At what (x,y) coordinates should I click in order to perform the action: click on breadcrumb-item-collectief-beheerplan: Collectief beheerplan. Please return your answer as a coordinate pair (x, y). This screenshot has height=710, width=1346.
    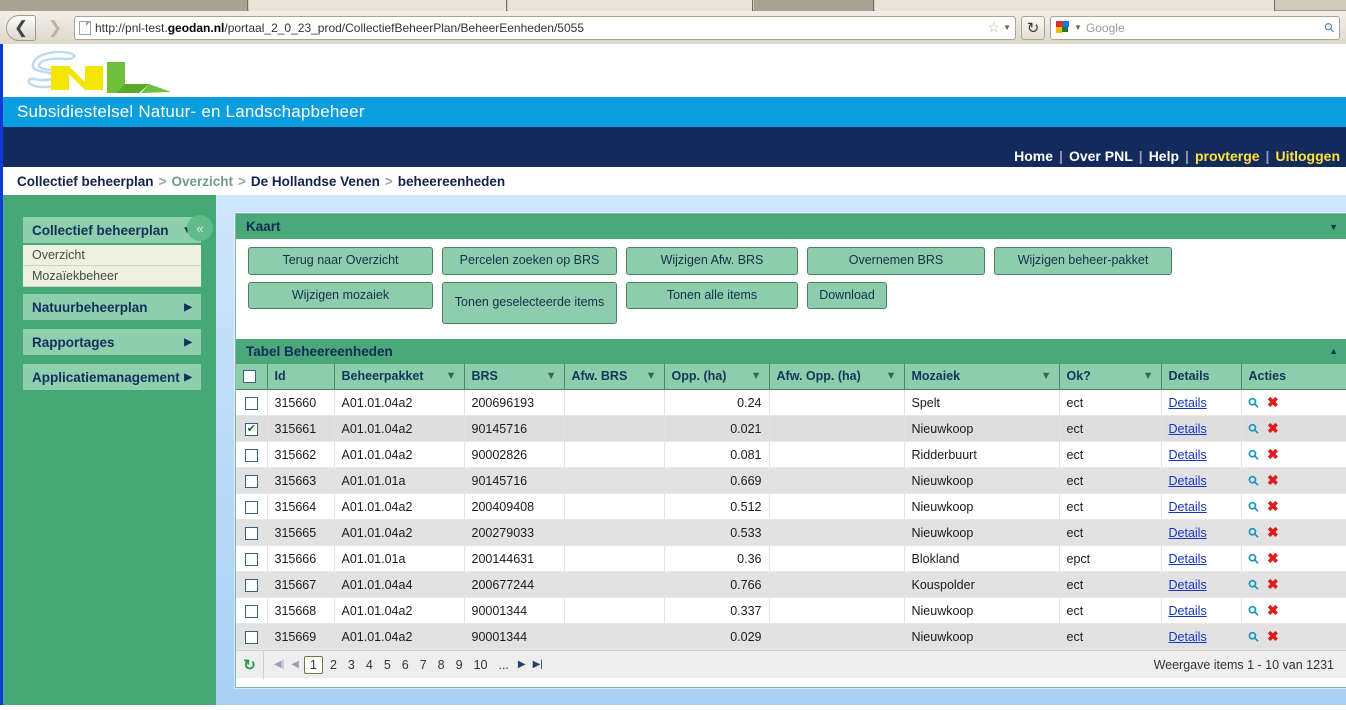
    Looking at the image, I should click on (85, 181).